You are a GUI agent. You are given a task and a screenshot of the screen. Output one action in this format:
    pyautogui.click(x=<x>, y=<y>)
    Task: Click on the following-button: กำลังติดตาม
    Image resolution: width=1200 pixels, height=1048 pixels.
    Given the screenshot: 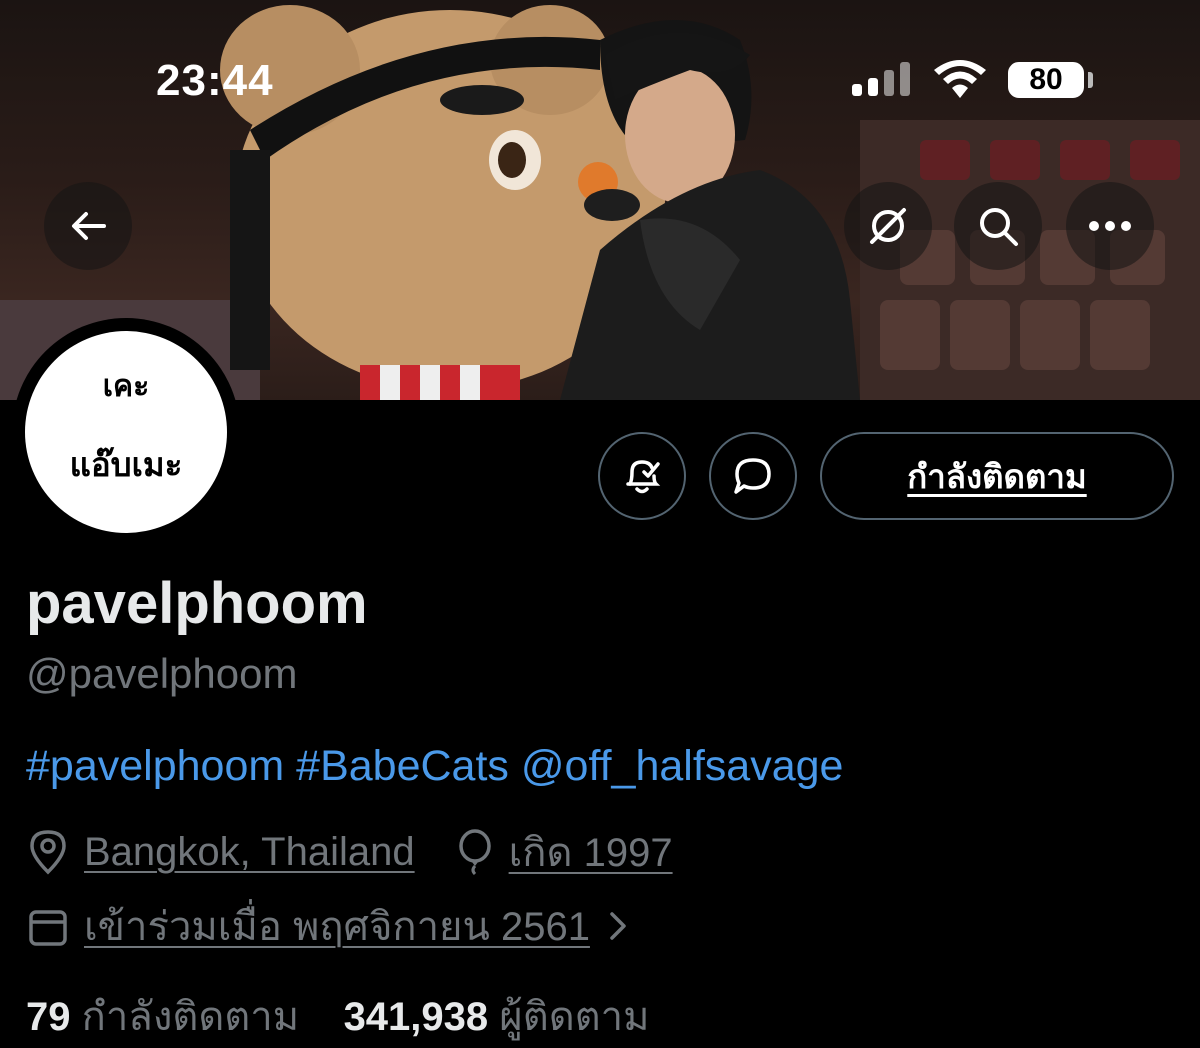 What is the action you would take?
    pyautogui.click(x=997, y=476)
    